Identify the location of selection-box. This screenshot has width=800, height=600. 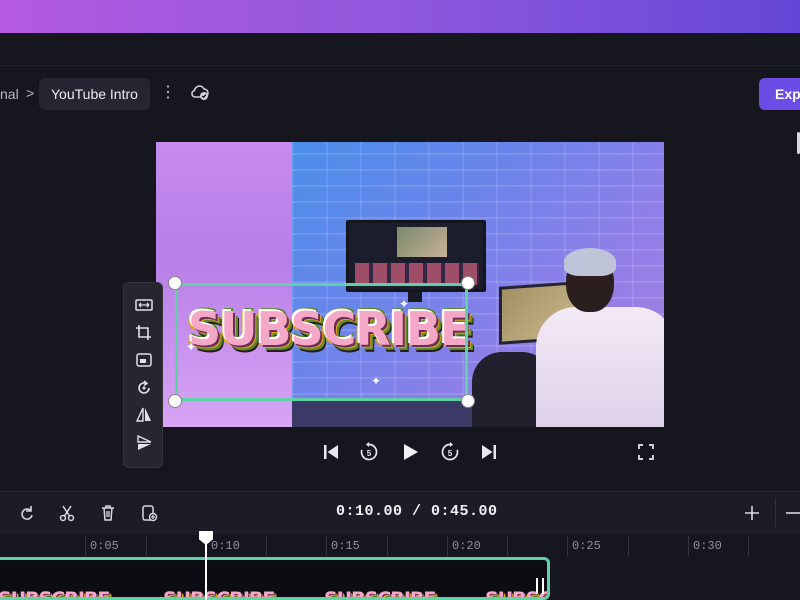
(321, 342).